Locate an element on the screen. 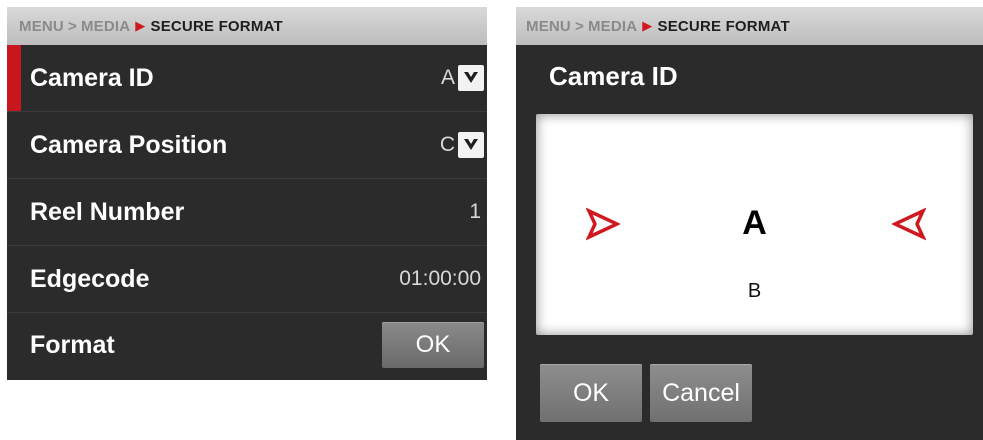 The width and height of the screenshot is (983, 440). format-label: Format is located at coordinates (72, 344).